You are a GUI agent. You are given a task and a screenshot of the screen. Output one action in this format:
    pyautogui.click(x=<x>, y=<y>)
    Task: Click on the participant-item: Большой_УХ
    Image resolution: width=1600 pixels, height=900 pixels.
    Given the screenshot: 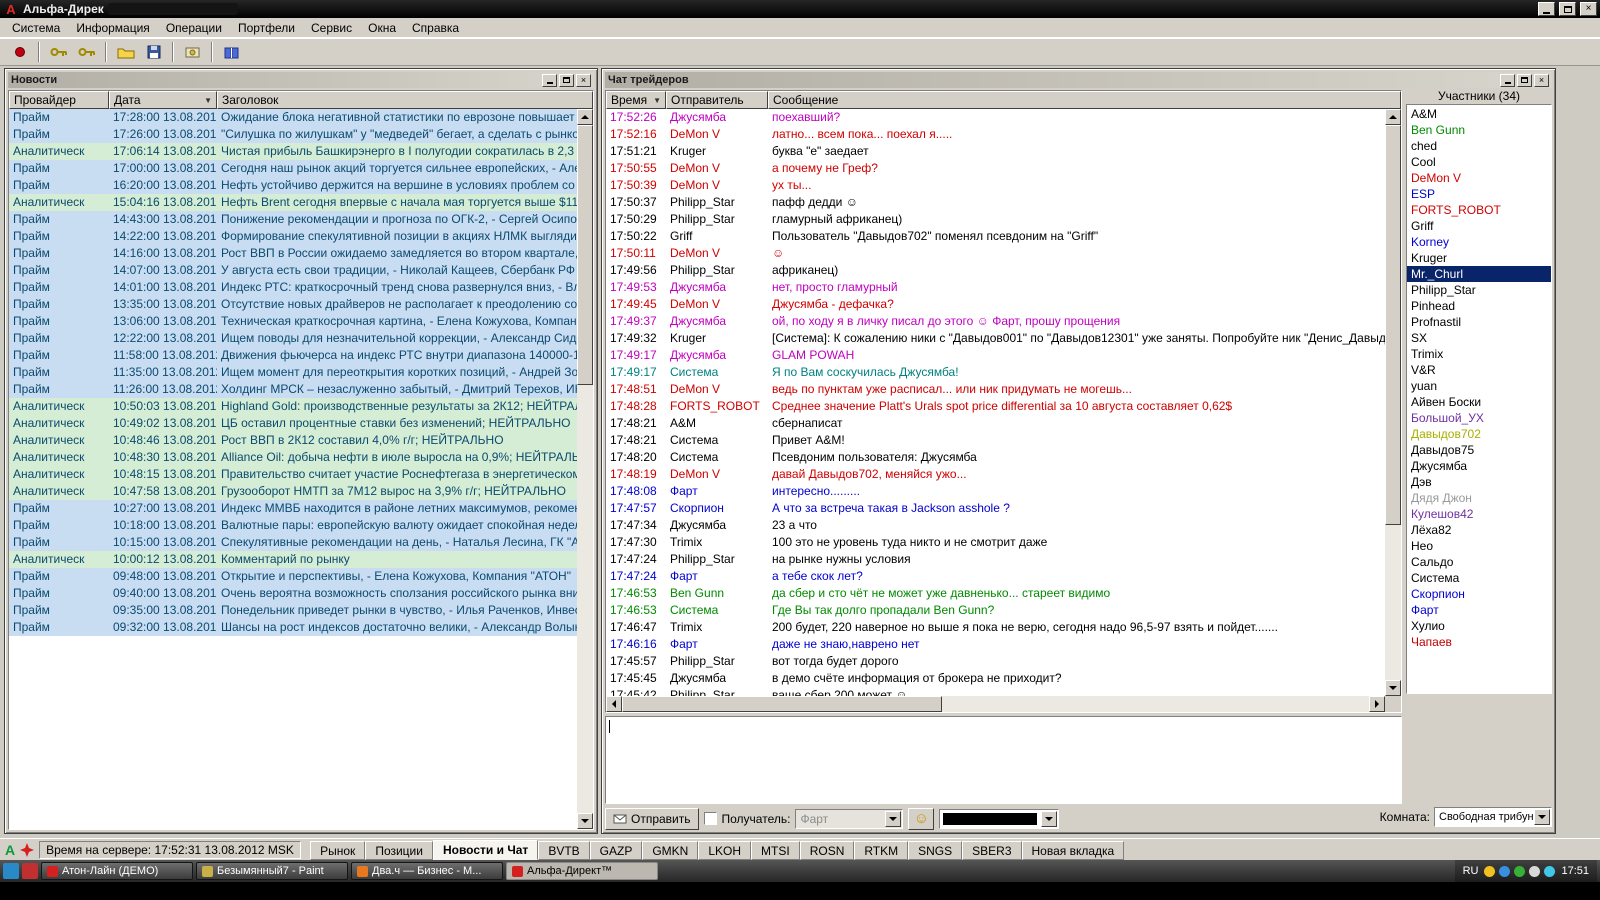 What is the action you would take?
    pyautogui.click(x=1479, y=418)
    